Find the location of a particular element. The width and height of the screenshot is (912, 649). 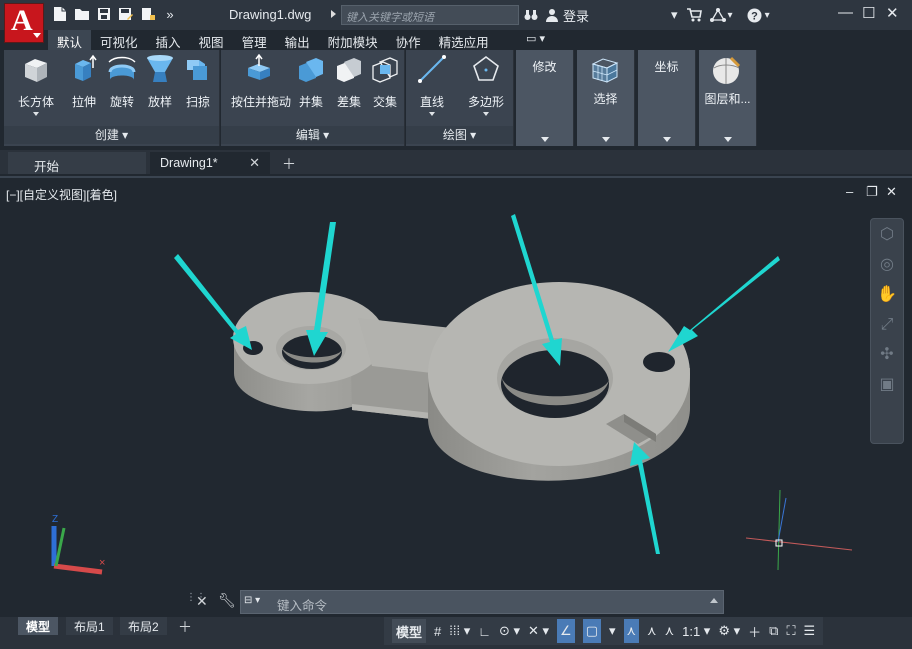

open-folder-icon is located at coordinates (82, 14).